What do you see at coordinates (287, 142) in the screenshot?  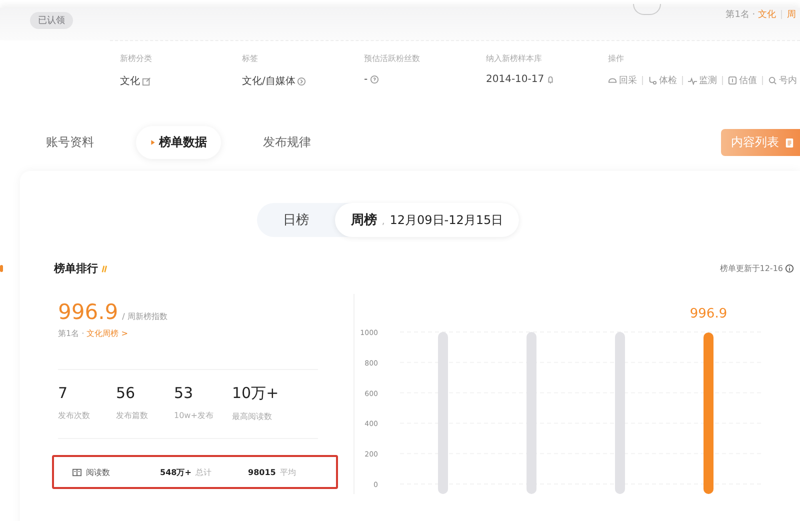 I see `tab: 发布规律` at bounding box center [287, 142].